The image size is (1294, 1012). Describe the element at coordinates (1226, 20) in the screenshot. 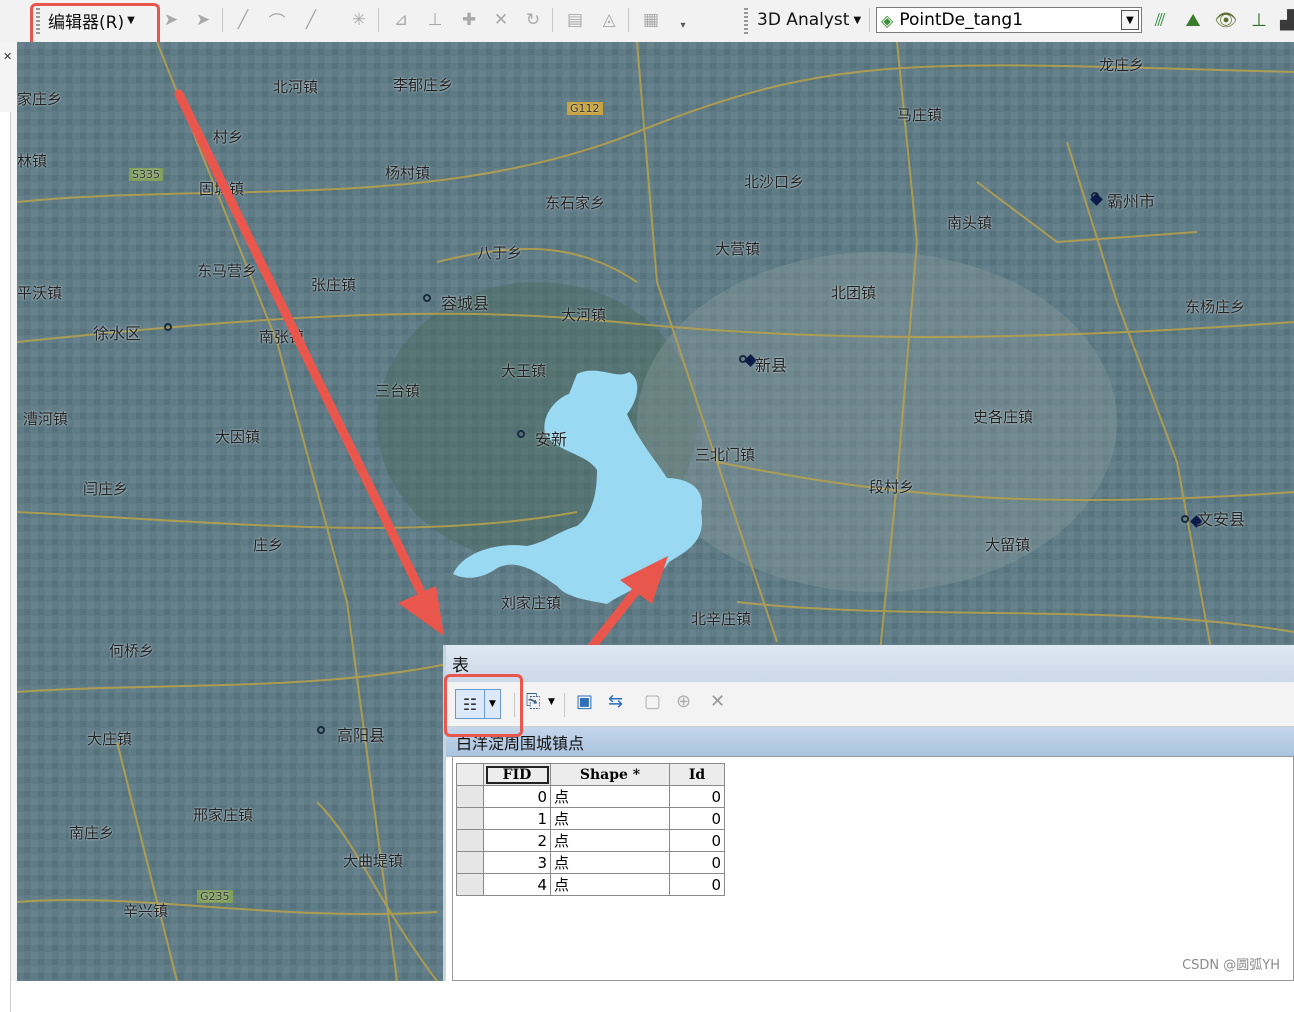

I see `line-of-sight-icon: 👁` at that location.